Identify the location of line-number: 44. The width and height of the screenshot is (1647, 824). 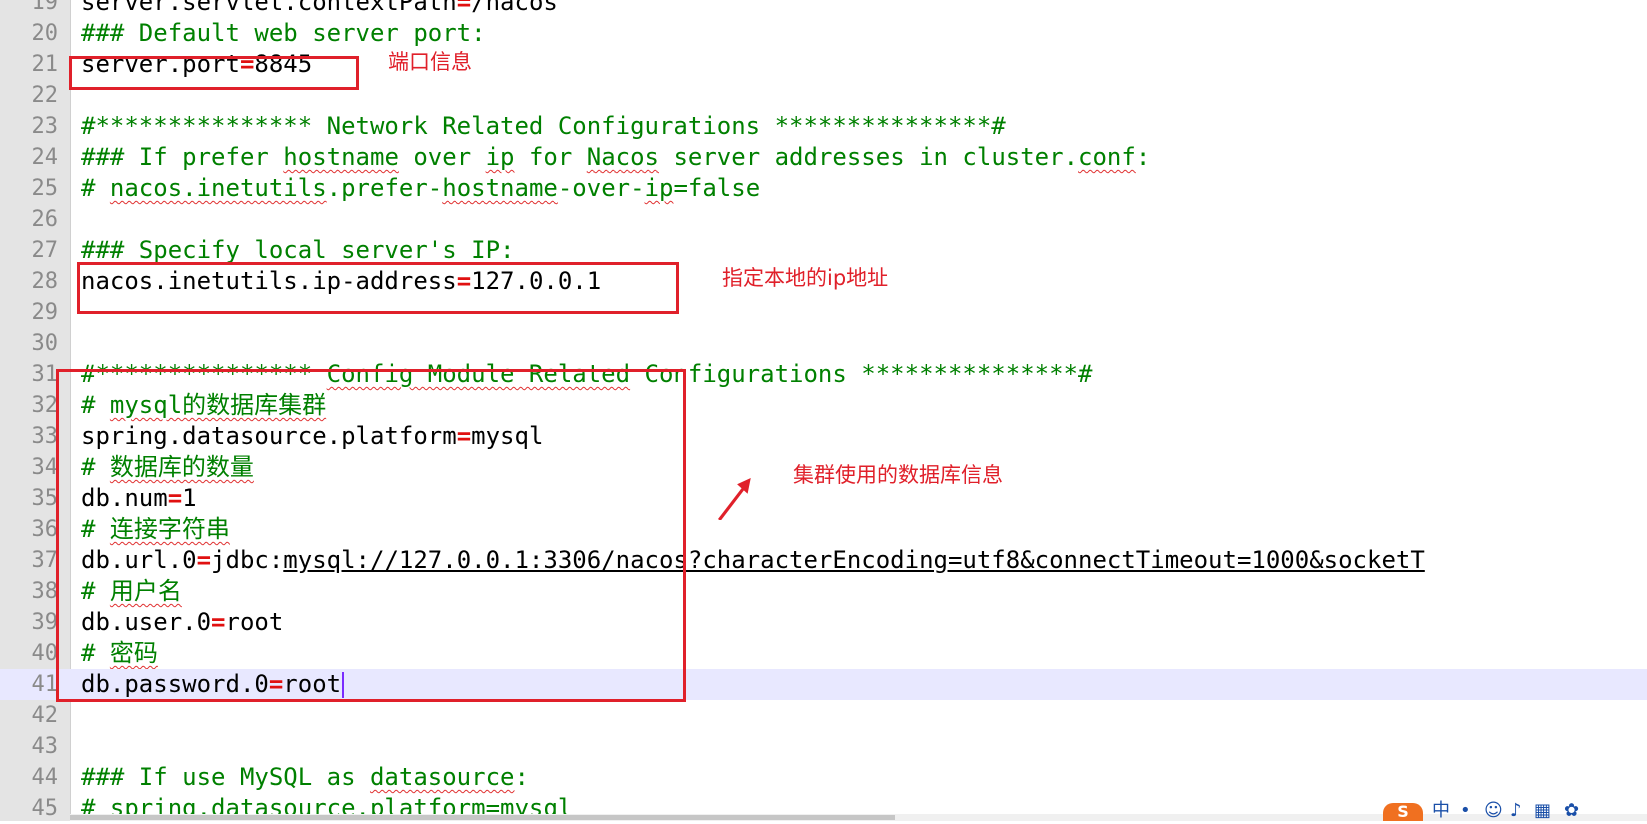
(45, 777).